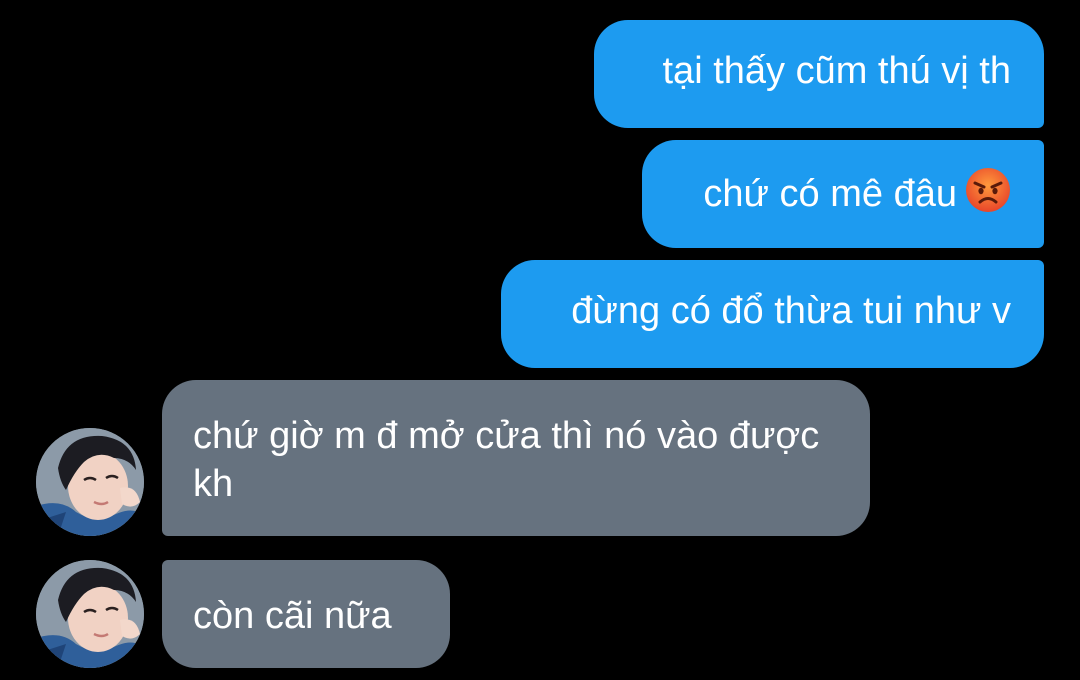 The height and width of the screenshot is (680, 1080). What do you see at coordinates (292, 616) in the screenshot?
I see `message-text: còn cãi nữa` at bounding box center [292, 616].